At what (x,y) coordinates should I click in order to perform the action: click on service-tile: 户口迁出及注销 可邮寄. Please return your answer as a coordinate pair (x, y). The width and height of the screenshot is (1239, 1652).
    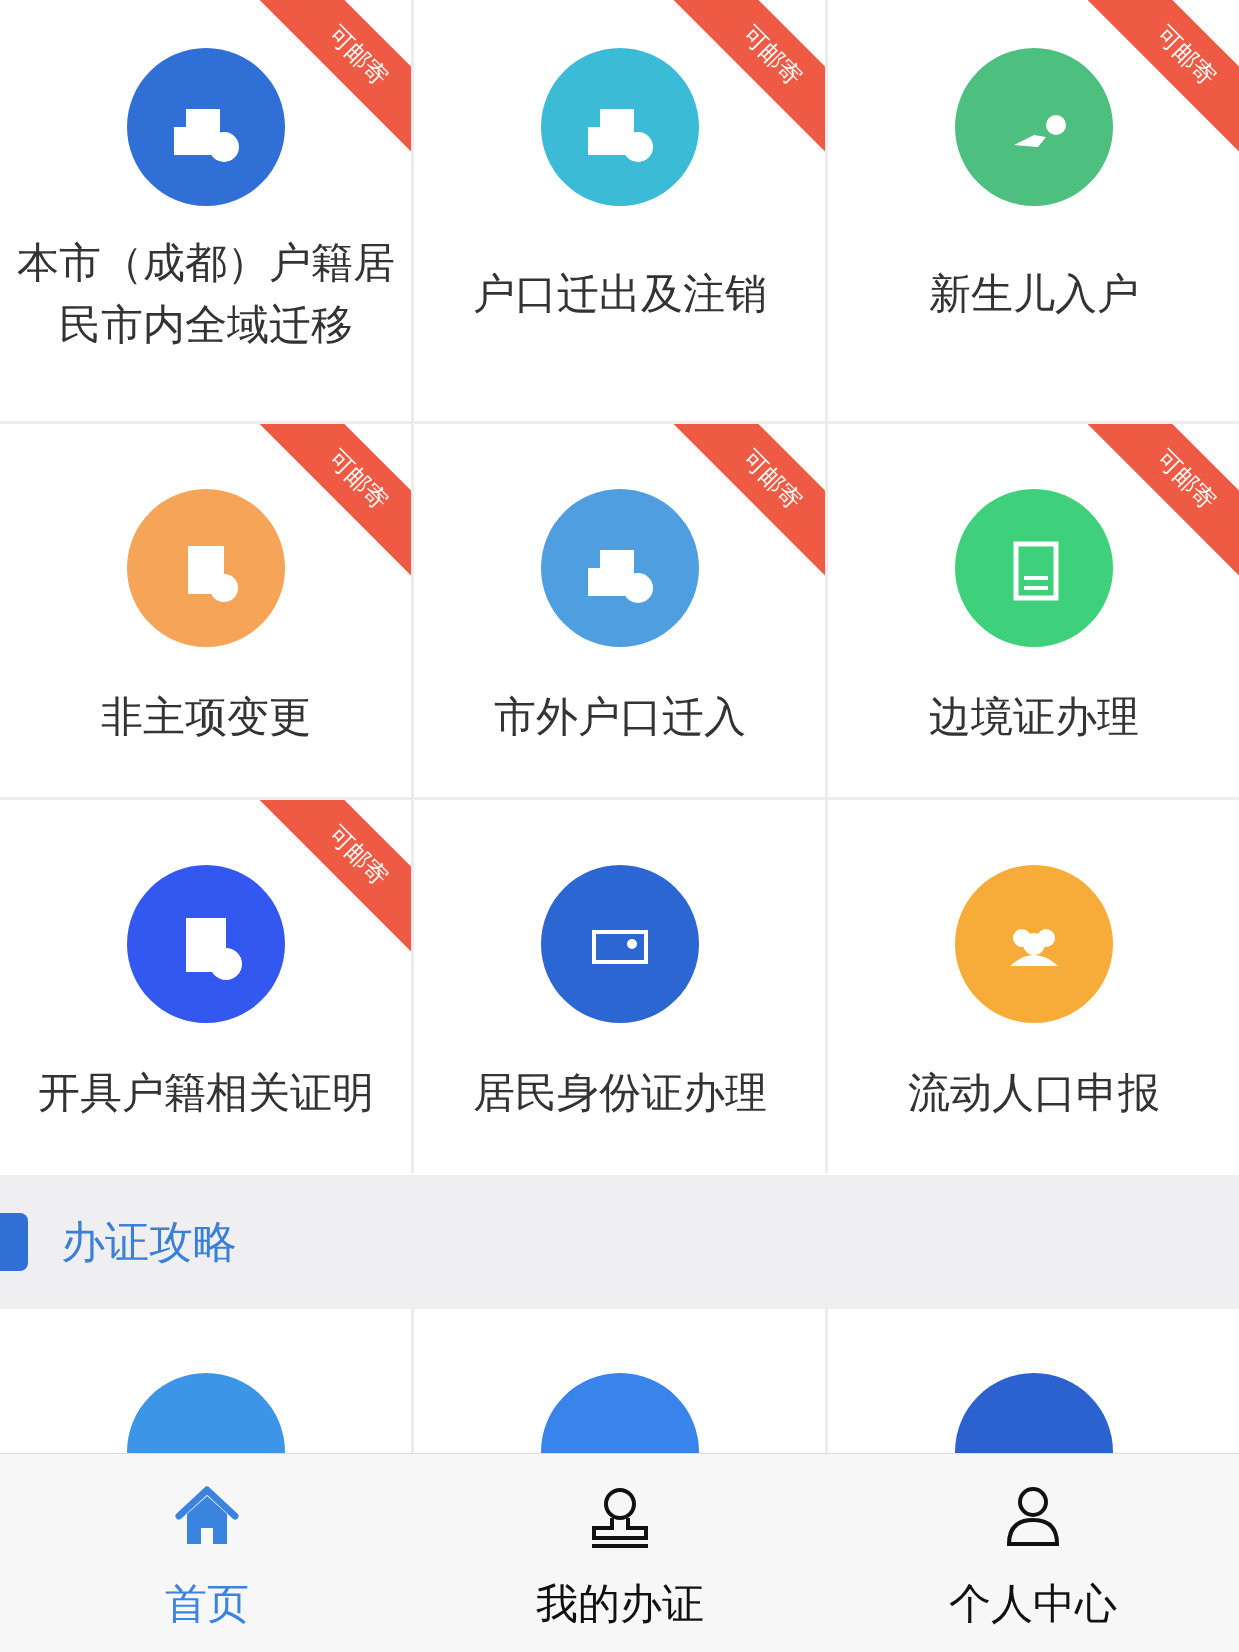
    Looking at the image, I should click on (619, 210).